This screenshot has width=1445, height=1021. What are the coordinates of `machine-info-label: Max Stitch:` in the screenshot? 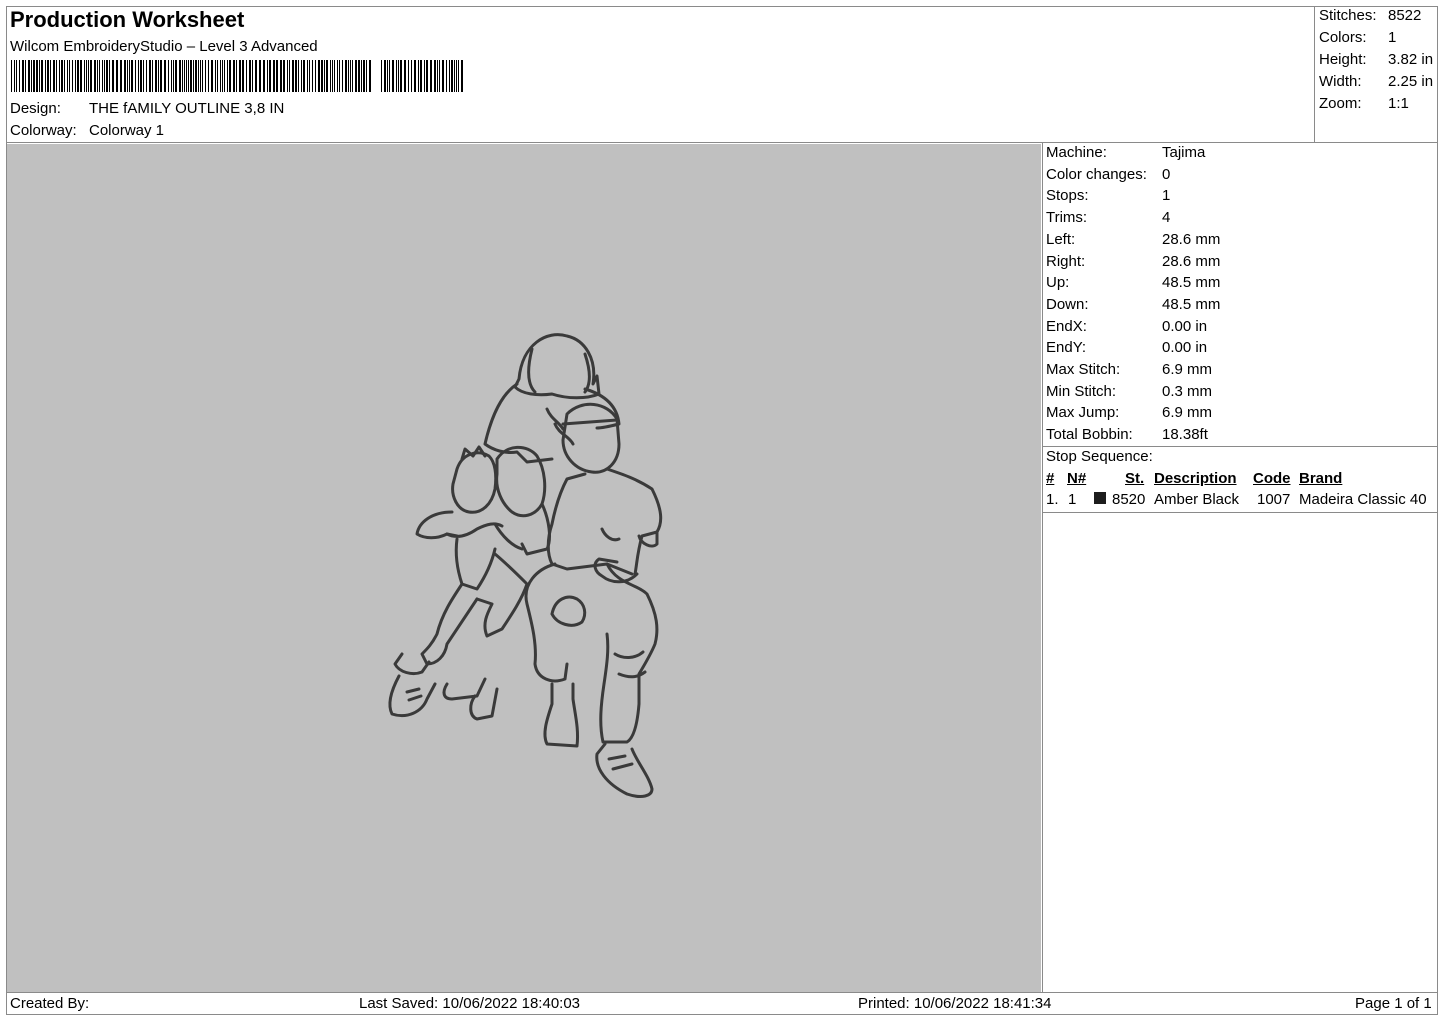 It's located at (1083, 369).